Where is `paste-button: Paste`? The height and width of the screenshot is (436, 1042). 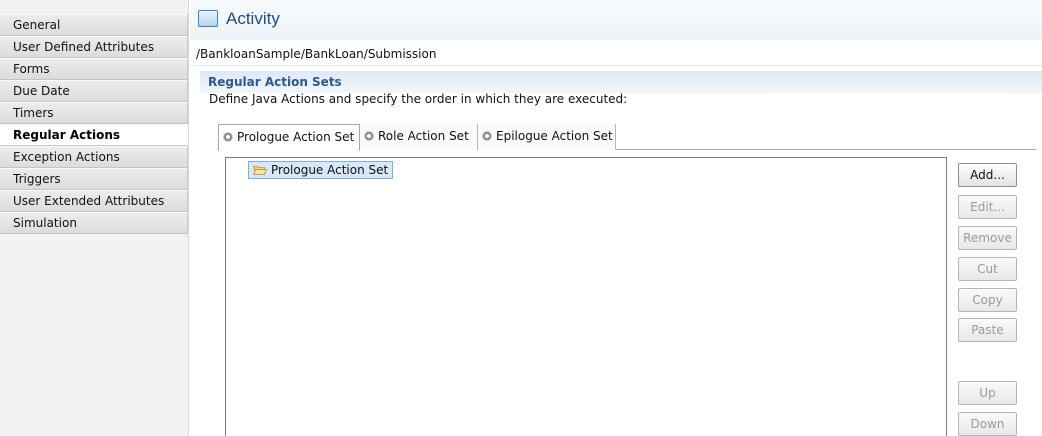
paste-button: Paste is located at coordinates (987, 330).